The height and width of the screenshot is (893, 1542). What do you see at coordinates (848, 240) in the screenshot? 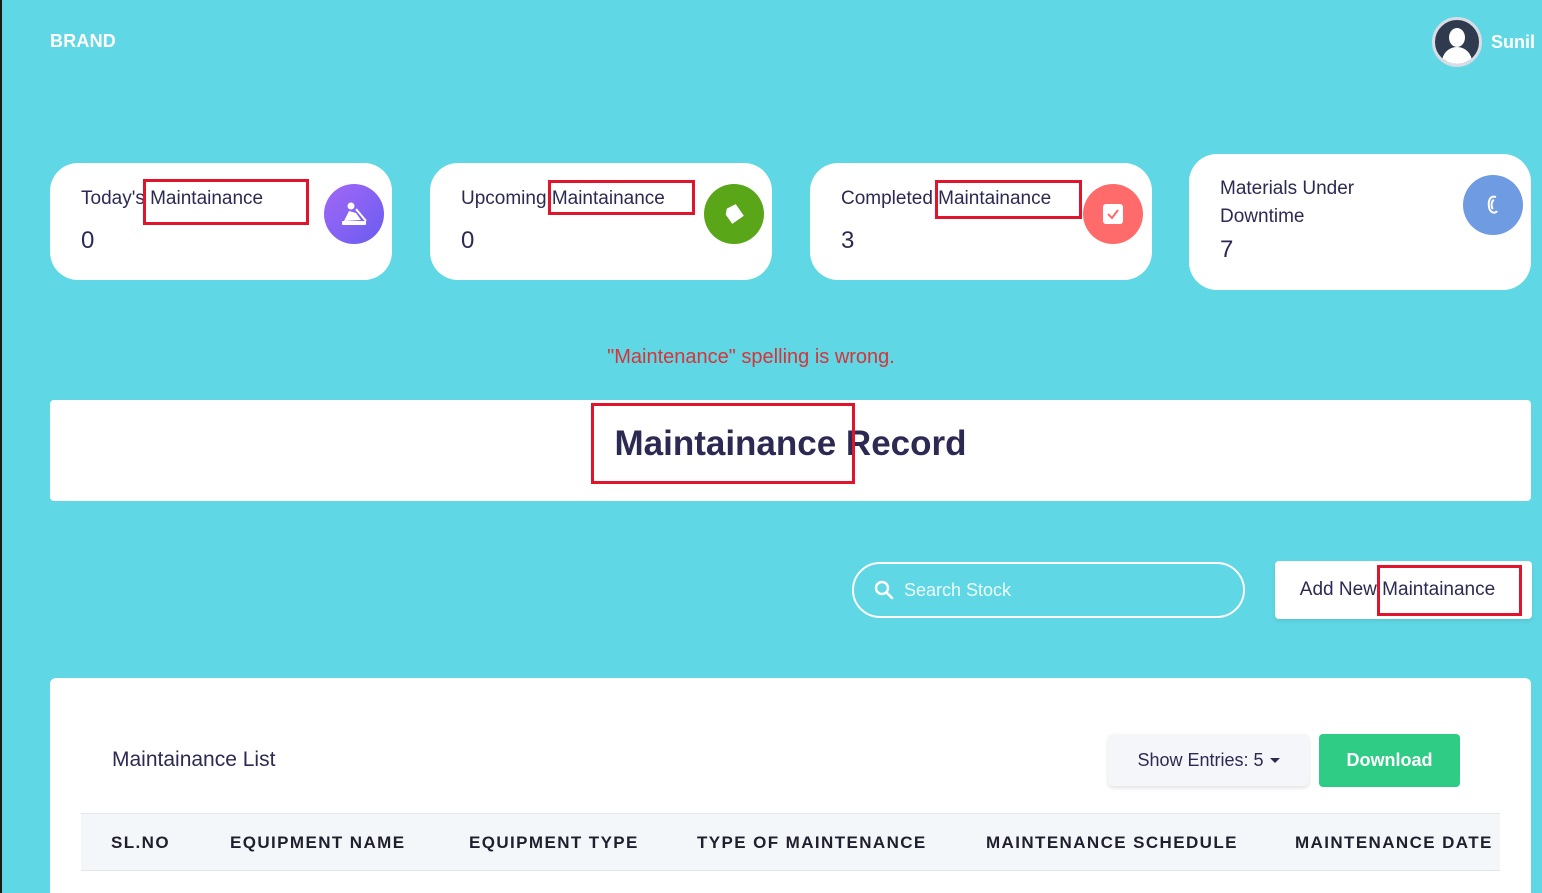
I see `card-value: 3` at bounding box center [848, 240].